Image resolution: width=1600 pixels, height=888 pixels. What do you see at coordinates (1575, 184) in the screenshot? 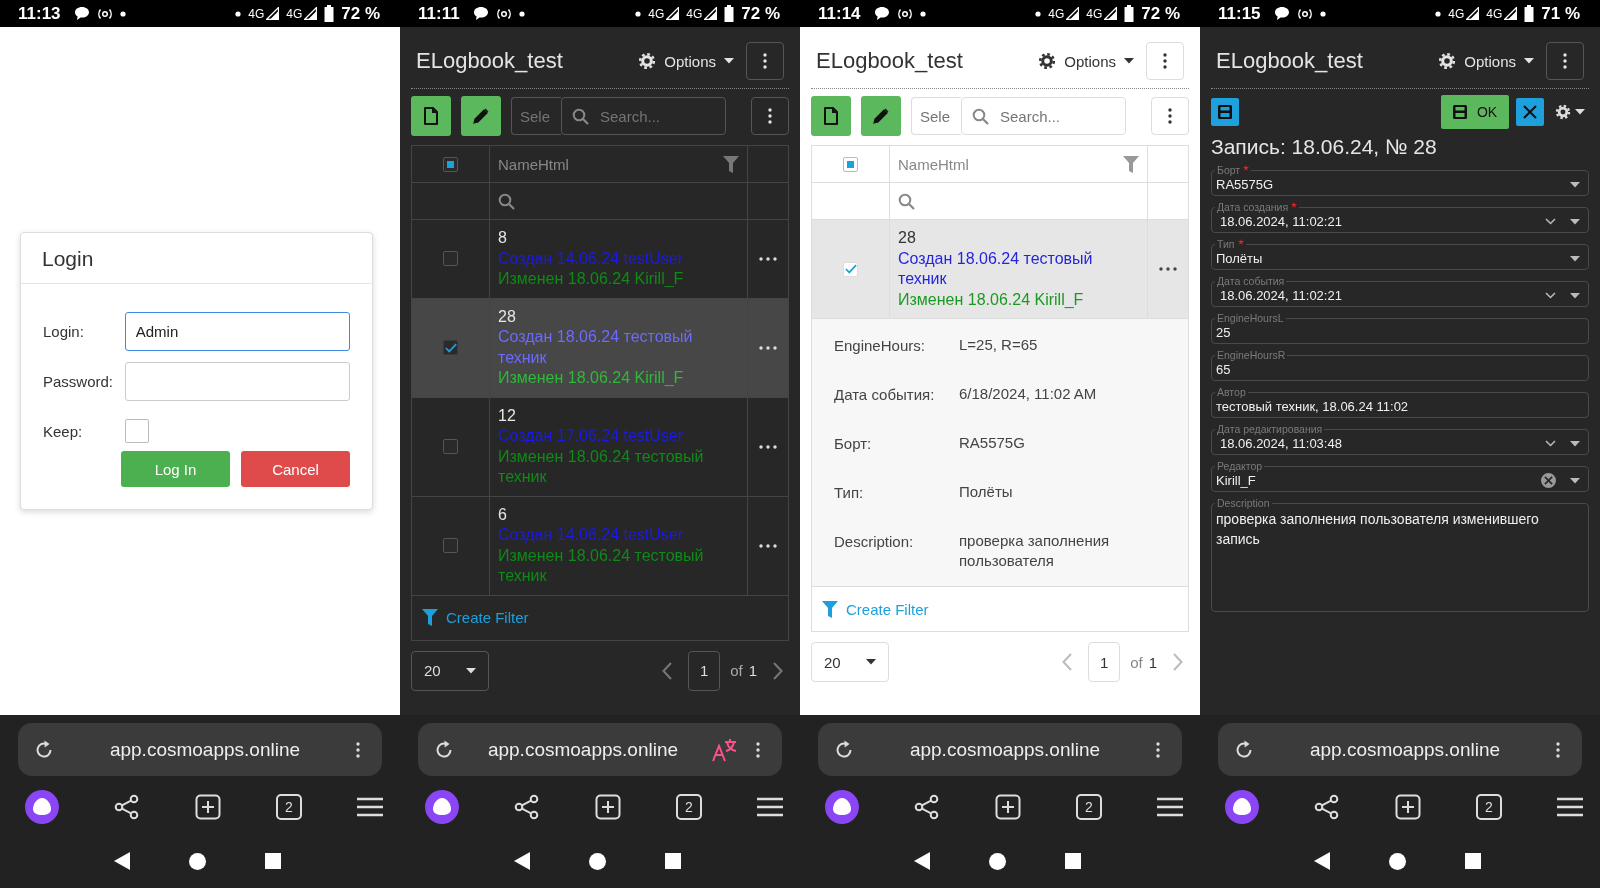
I see `caret-icon` at bounding box center [1575, 184].